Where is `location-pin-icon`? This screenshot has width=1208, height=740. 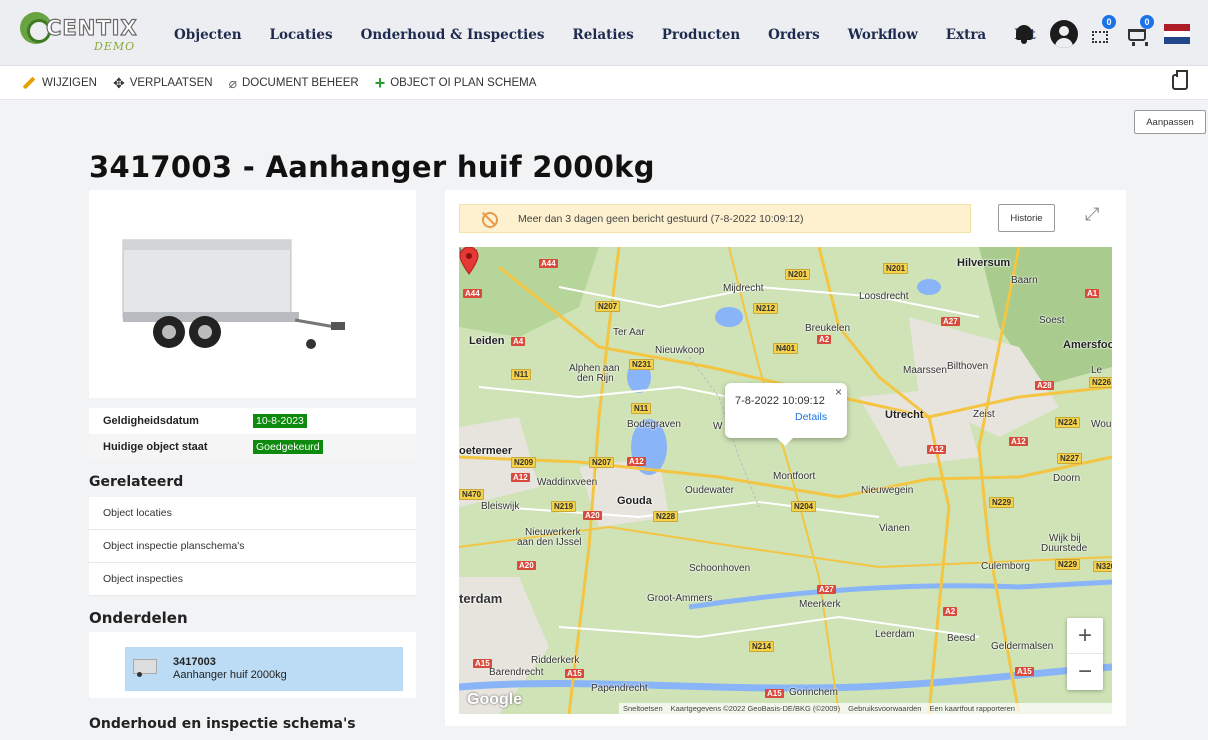 location-pin-icon is located at coordinates (469, 261).